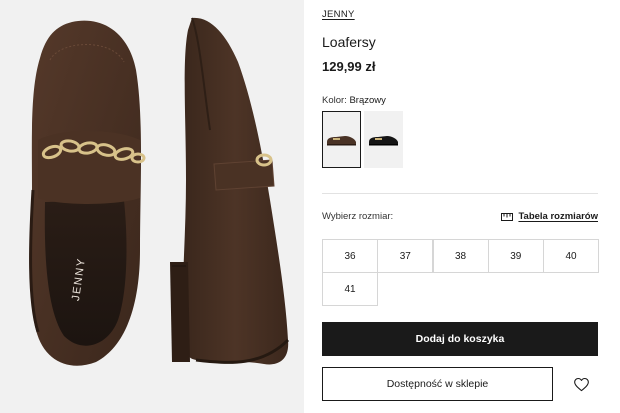  I want to click on color-swatch-black, so click(383, 139).